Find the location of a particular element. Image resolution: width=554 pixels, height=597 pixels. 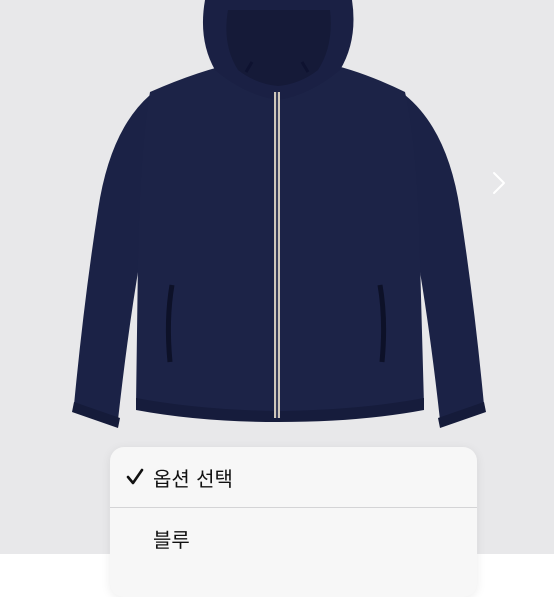

option-label: 블루 is located at coordinates (171, 539).